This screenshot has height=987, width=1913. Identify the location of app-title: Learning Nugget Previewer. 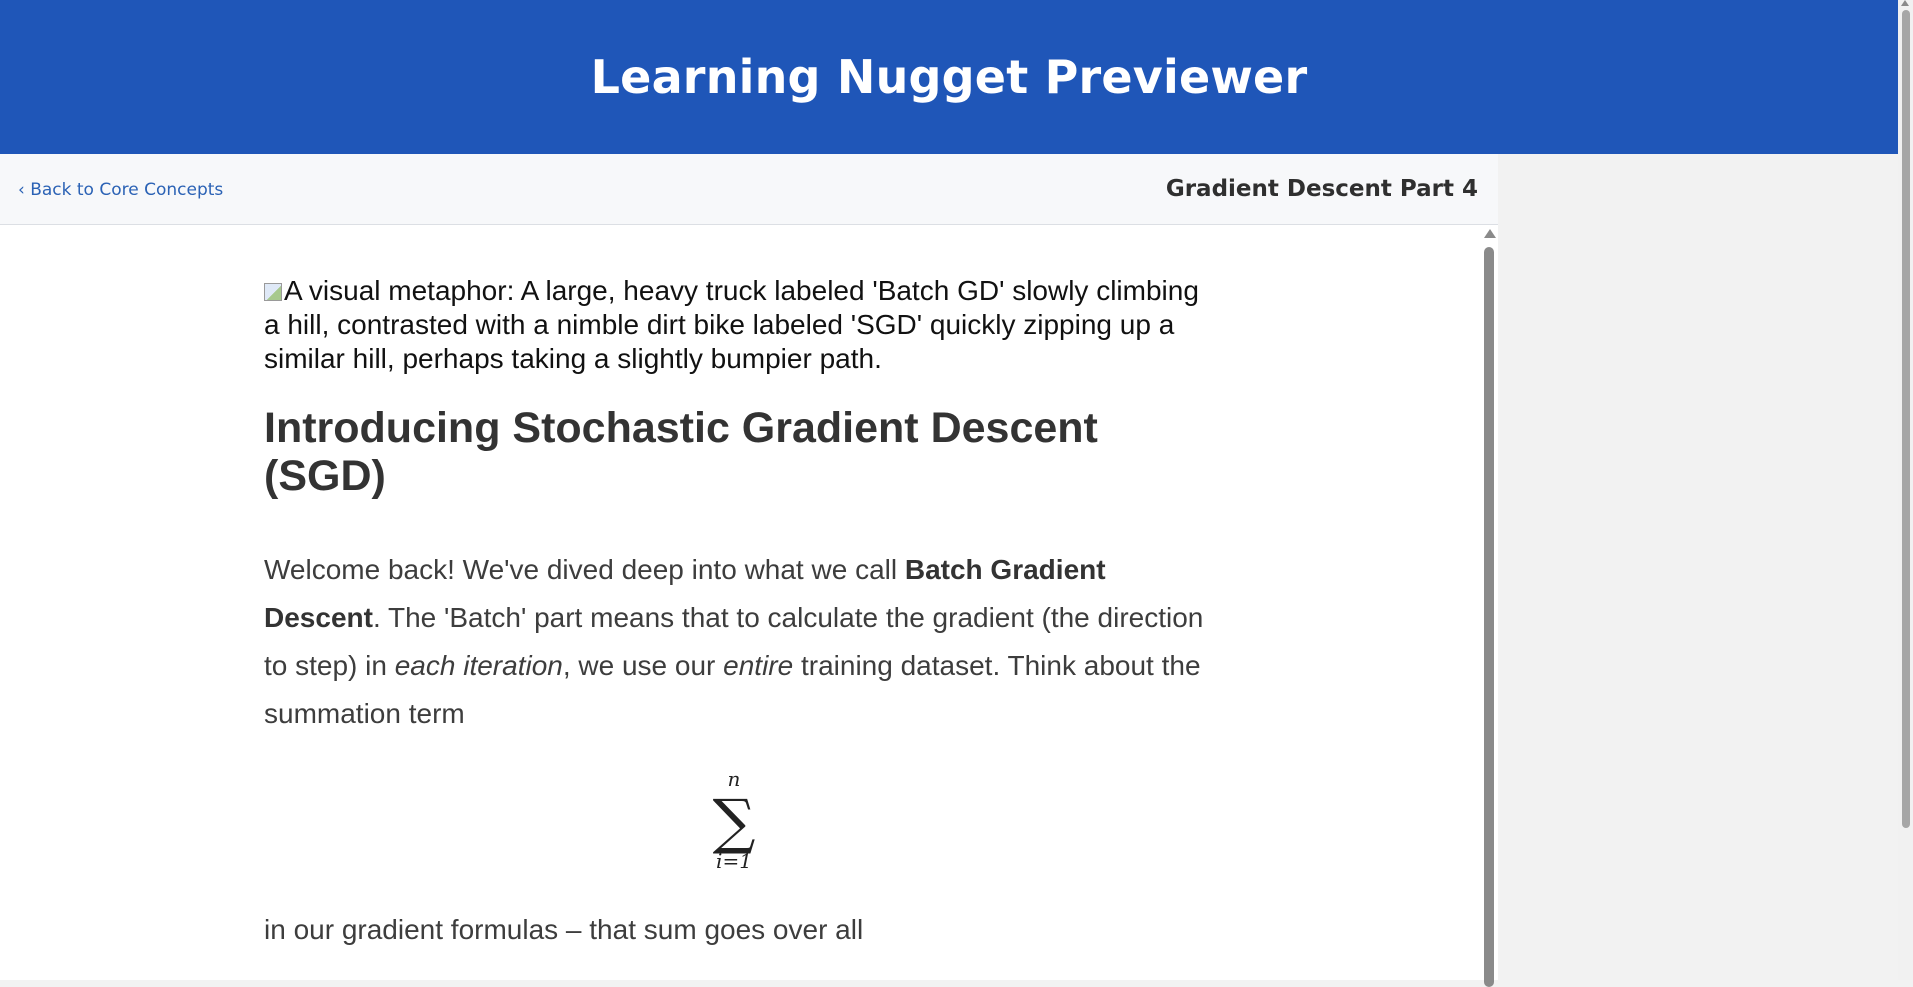
(949, 77).